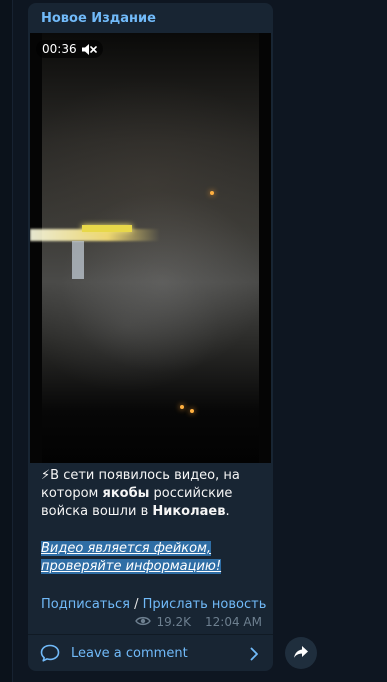 The image size is (387, 682). I want to click on eye-icon, so click(143, 622).